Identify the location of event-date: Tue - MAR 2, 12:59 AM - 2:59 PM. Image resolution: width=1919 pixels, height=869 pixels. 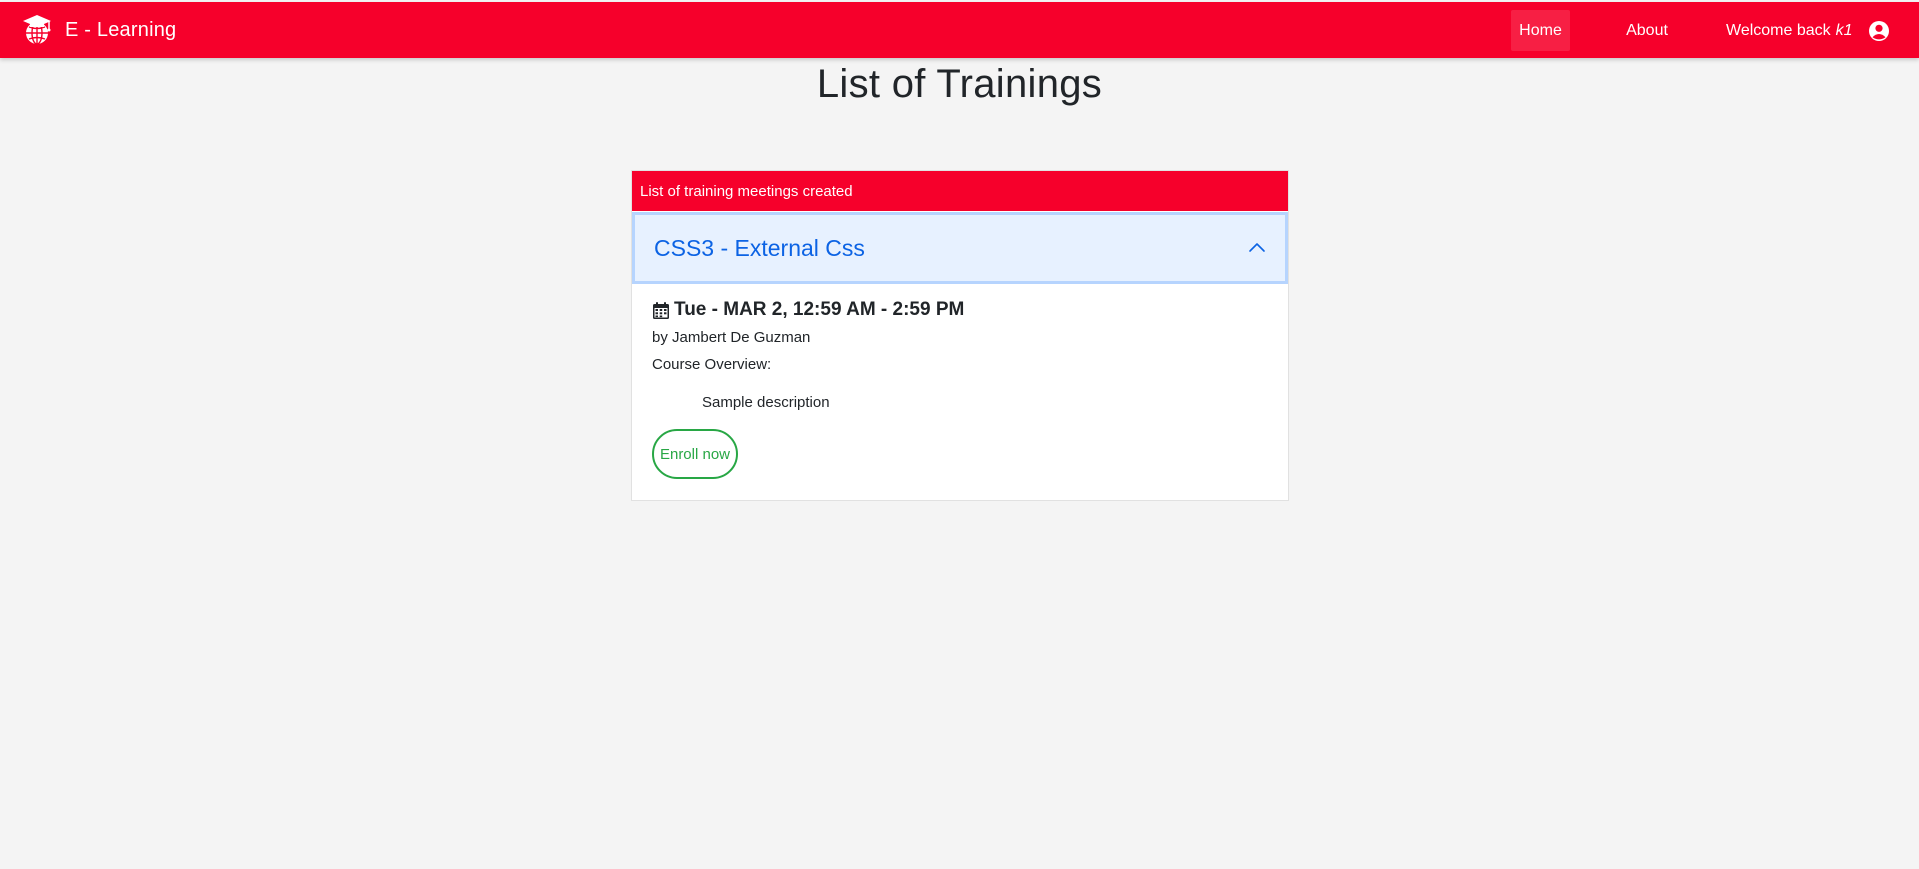
(960, 310).